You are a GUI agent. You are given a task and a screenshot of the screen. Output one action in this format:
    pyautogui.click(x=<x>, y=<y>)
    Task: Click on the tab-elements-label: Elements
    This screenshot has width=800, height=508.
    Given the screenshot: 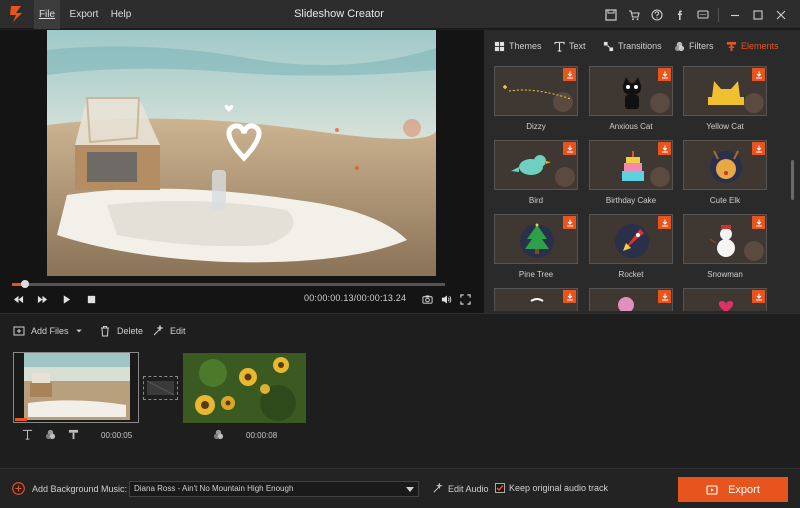 What is the action you would take?
    pyautogui.click(x=760, y=46)
    